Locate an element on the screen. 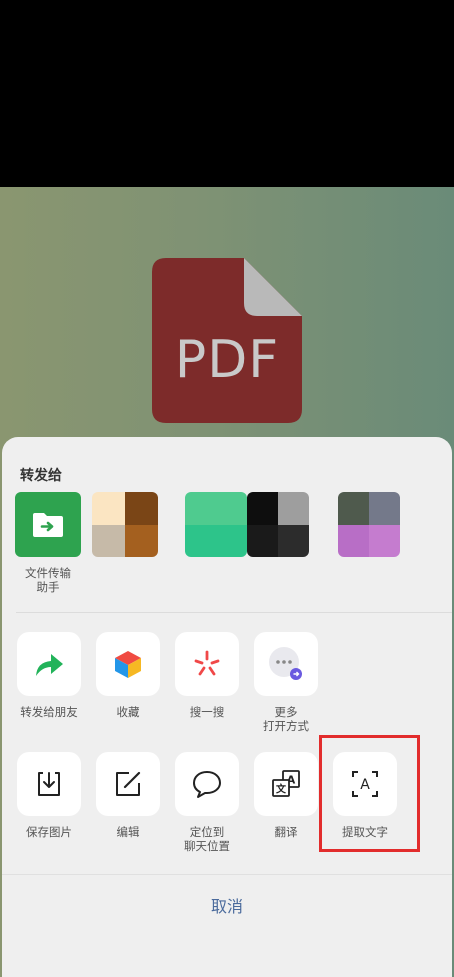  folder-icon is located at coordinates (48, 524).